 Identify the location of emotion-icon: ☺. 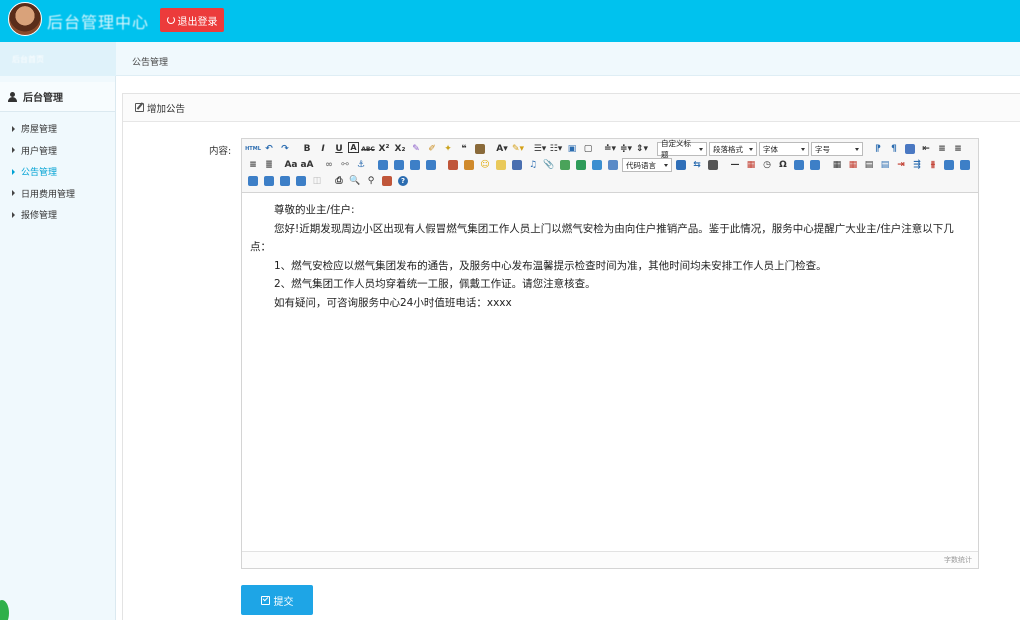
(485, 165).